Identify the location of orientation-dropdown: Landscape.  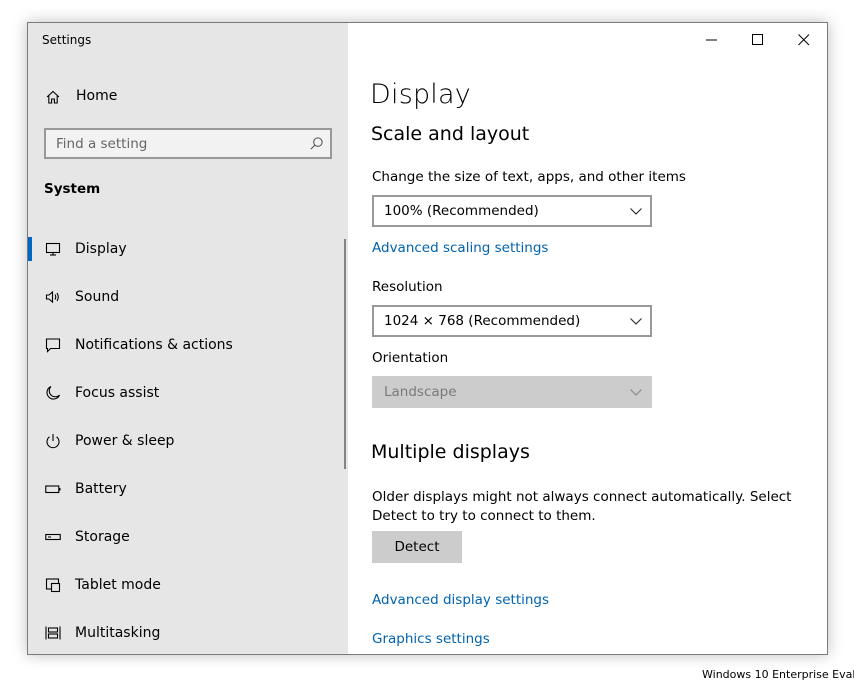
(512, 392).